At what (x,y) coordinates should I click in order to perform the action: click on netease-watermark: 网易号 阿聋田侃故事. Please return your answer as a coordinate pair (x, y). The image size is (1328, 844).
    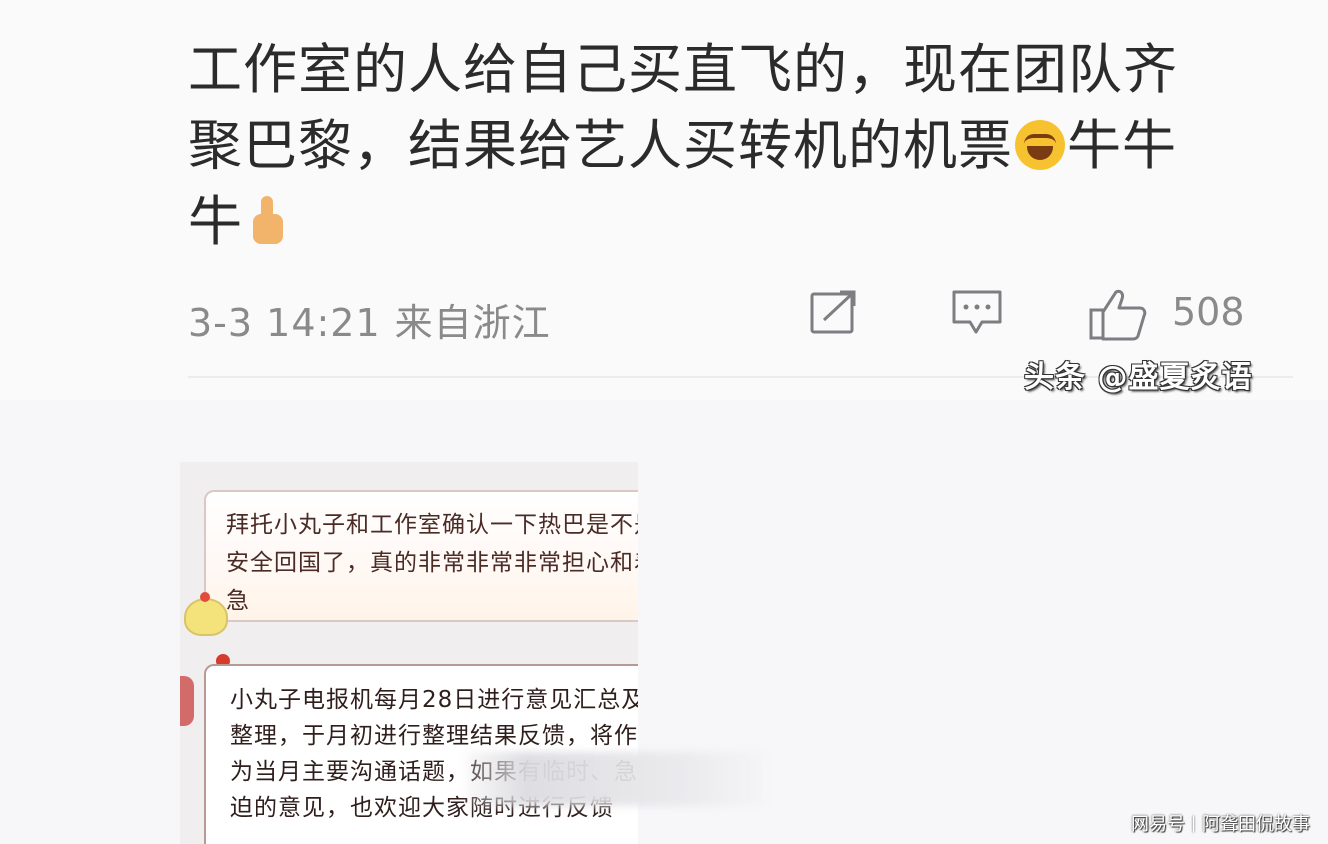
    Looking at the image, I should click on (1220, 823).